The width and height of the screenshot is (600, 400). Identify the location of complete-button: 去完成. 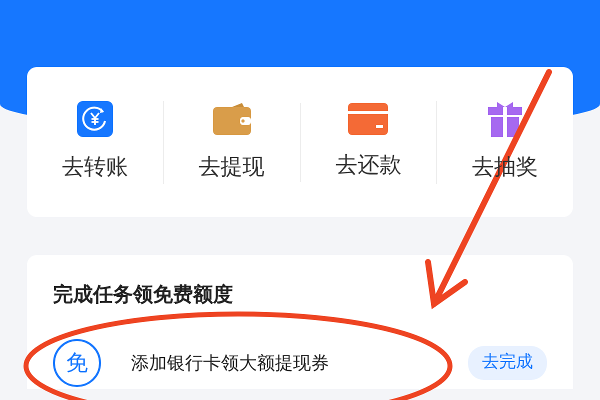
(507, 363).